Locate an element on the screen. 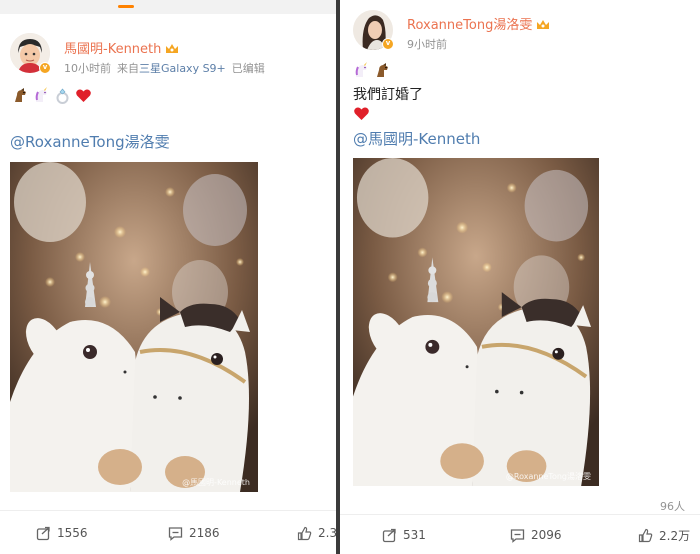  comment-count: 2096 is located at coordinates (546, 535).